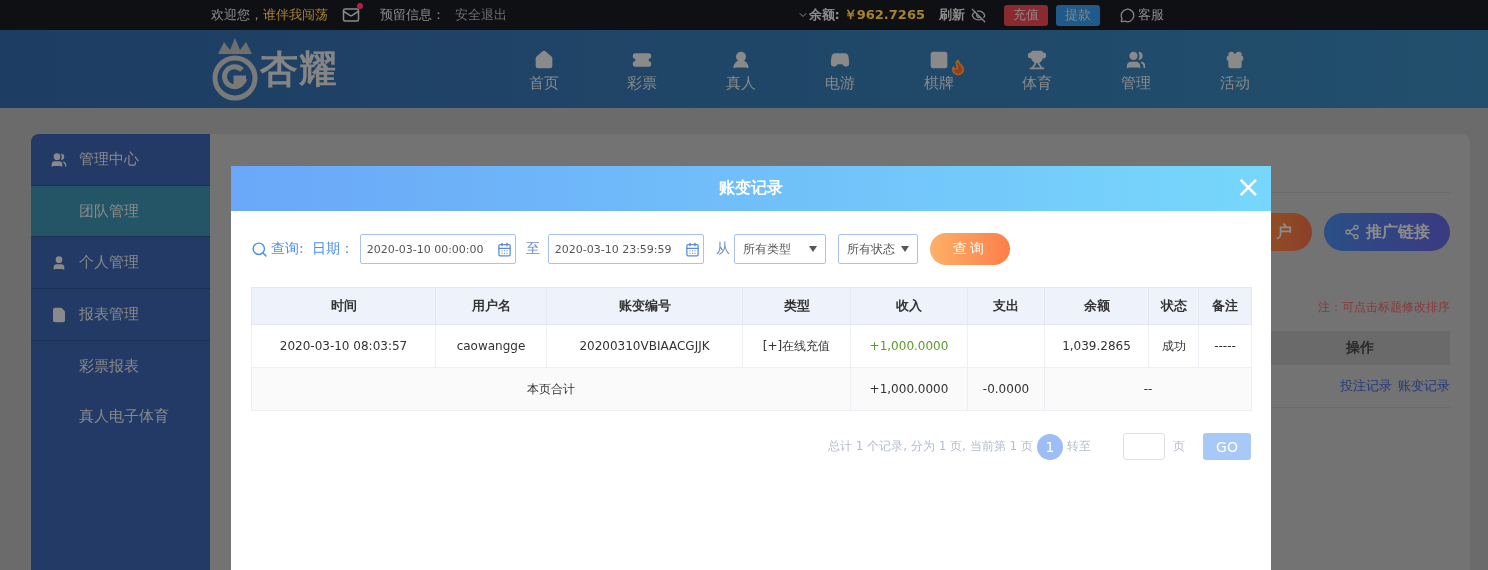  I want to click on tile-icon, so click(938, 59).